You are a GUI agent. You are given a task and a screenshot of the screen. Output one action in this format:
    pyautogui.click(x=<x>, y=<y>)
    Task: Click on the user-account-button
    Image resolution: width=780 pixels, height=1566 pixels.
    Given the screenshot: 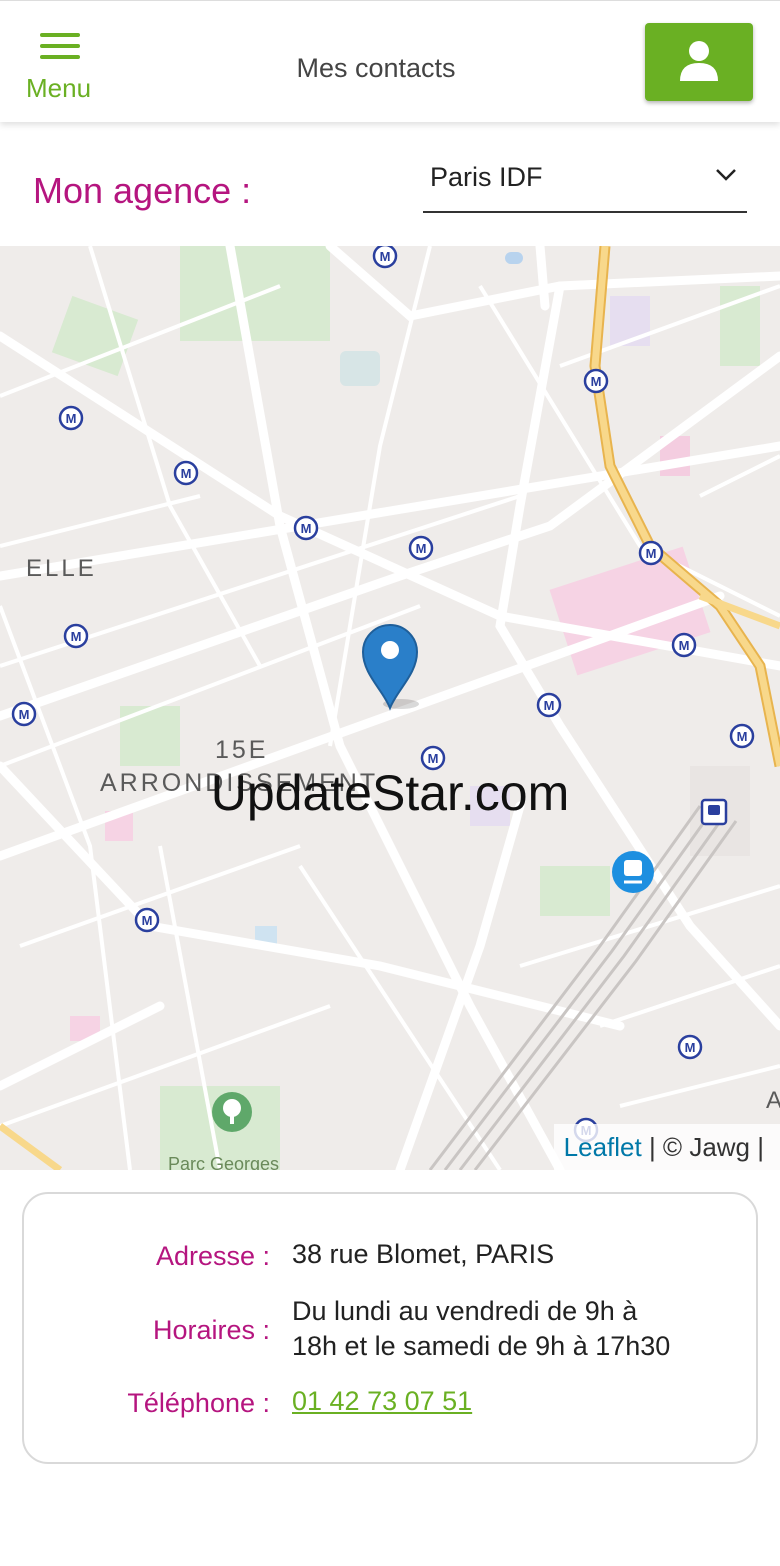 What is the action you would take?
    pyautogui.click(x=699, y=62)
    